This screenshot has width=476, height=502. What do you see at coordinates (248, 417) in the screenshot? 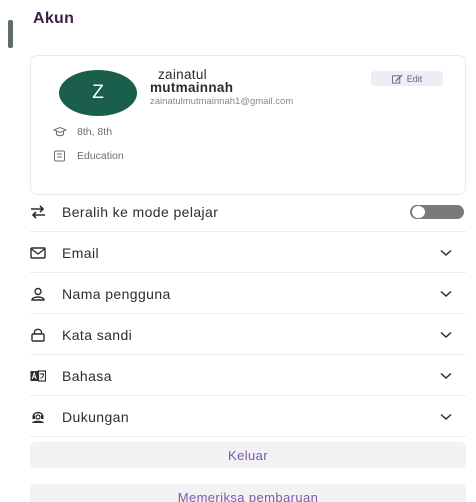
I see `settings-item-support: Dukungan` at bounding box center [248, 417].